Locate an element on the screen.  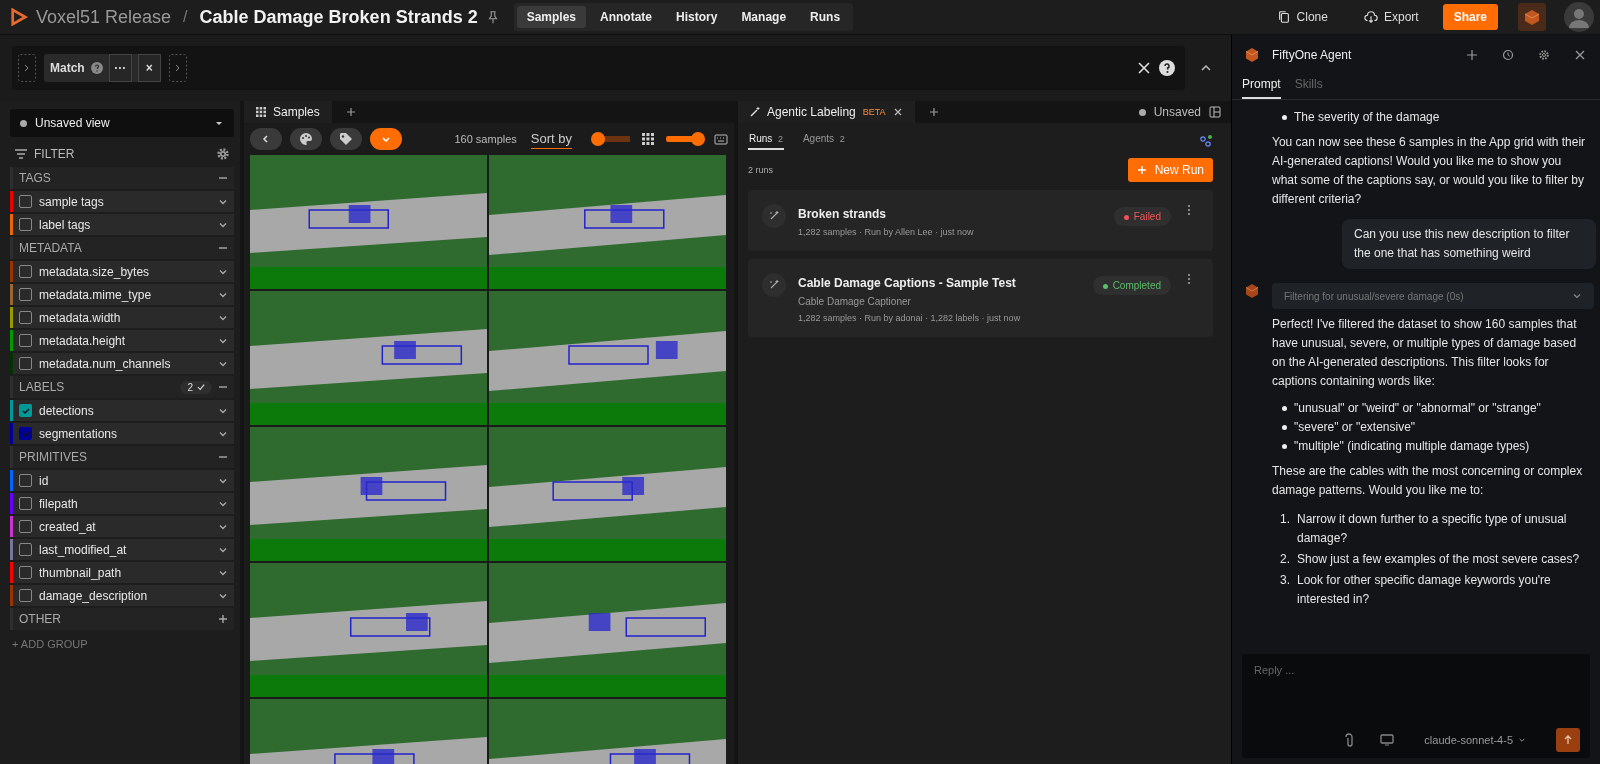
field-row: sample tags is located at coordinates (122, 201).